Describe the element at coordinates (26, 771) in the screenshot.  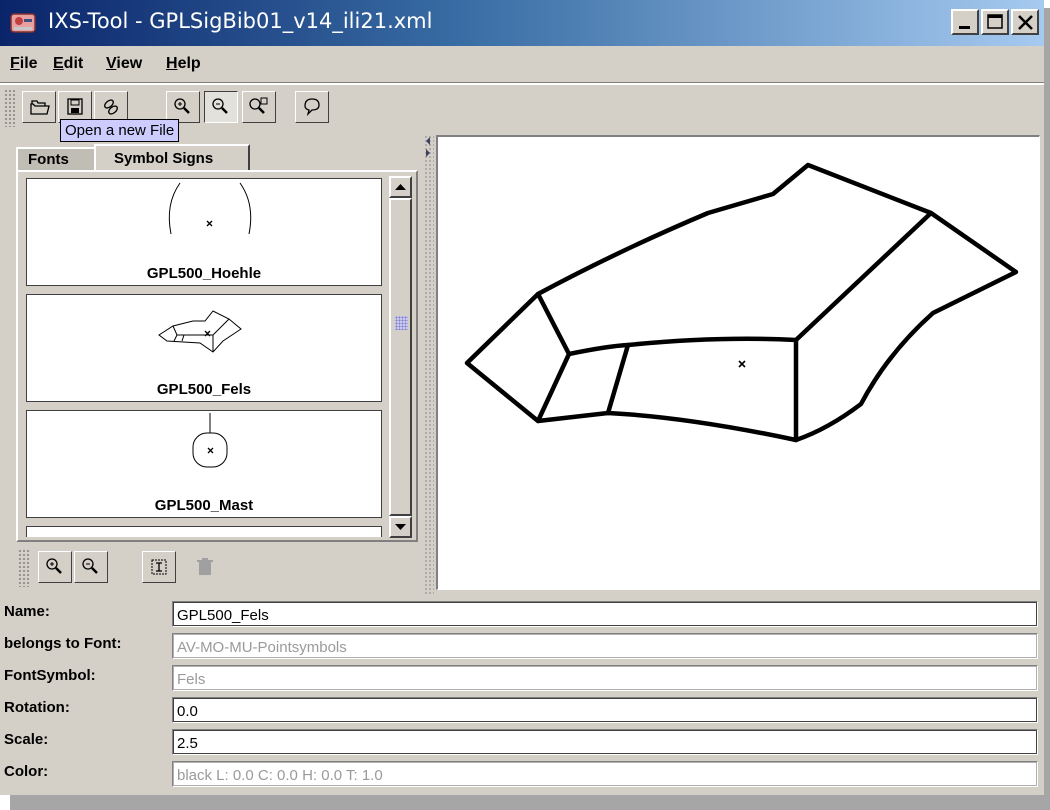
I see `color-label: Color:` at that location.